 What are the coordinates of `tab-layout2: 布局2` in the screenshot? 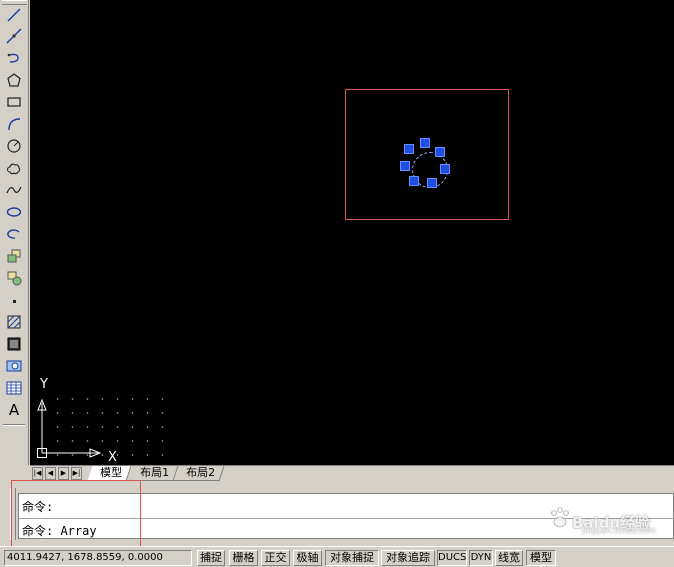 It's located at (199, 473).